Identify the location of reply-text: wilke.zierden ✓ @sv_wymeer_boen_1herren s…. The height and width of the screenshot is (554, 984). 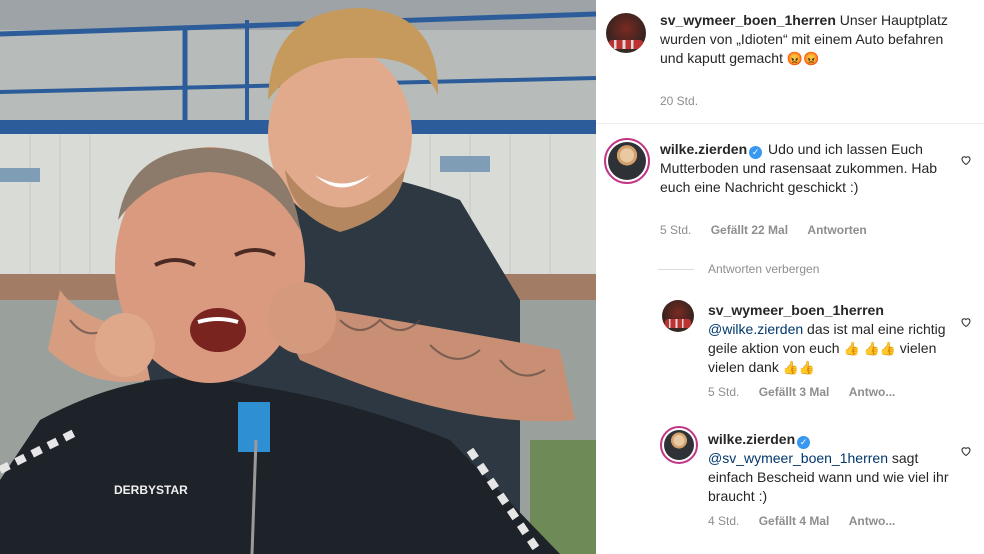
(834, 468).